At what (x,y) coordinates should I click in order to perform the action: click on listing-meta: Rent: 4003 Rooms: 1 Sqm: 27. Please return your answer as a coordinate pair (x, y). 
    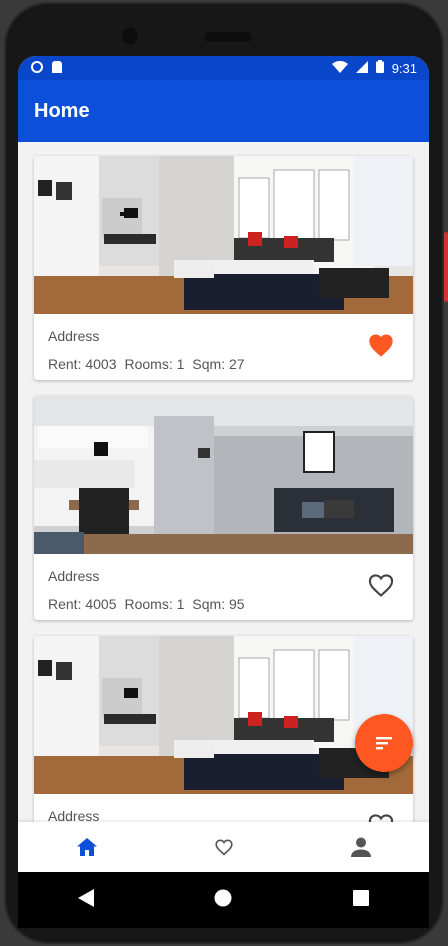
    Looking at the image, I should click on (223, 364).